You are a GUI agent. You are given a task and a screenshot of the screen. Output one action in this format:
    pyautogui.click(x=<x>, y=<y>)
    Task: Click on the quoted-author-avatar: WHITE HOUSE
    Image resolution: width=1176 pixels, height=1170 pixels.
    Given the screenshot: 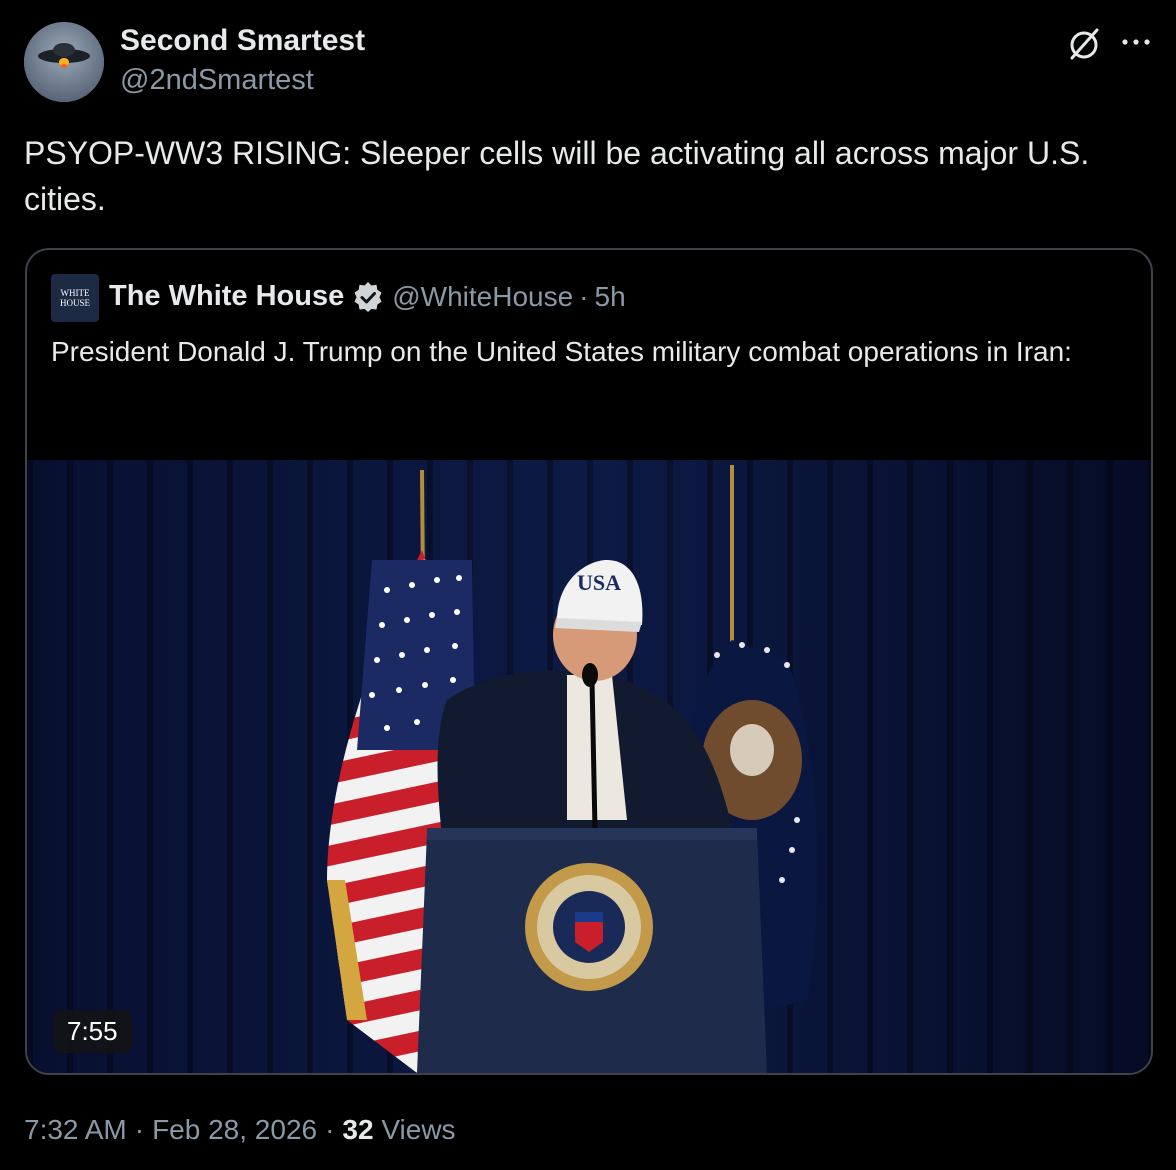 What is the action you would take?
    pyautogui.click(x=75, y=298)
    